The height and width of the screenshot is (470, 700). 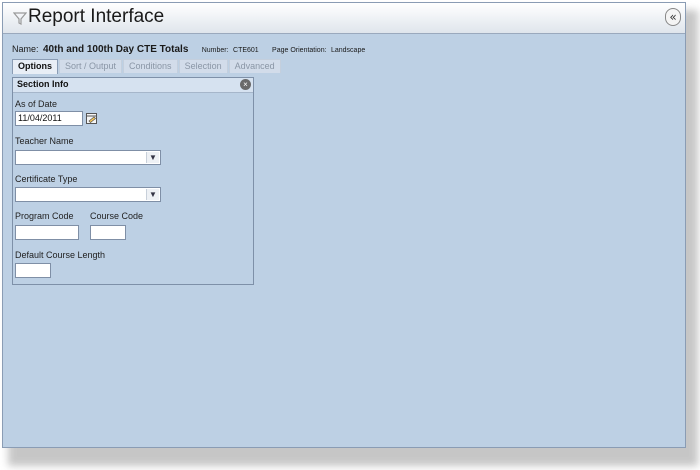 What do you see at coordinates (133, 85) in the screenshot?
I see `section-info-header: Section Info ×` at bounding box center [133, 85].